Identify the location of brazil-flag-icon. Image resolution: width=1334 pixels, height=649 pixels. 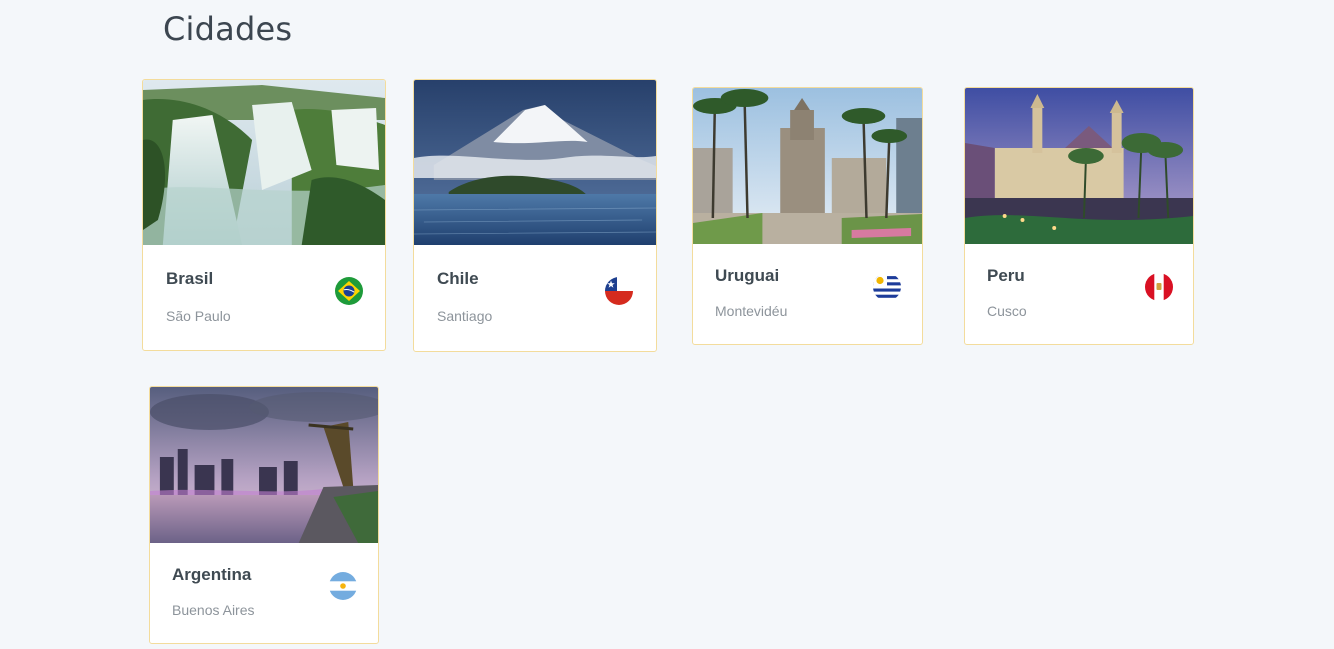
(349, 291).